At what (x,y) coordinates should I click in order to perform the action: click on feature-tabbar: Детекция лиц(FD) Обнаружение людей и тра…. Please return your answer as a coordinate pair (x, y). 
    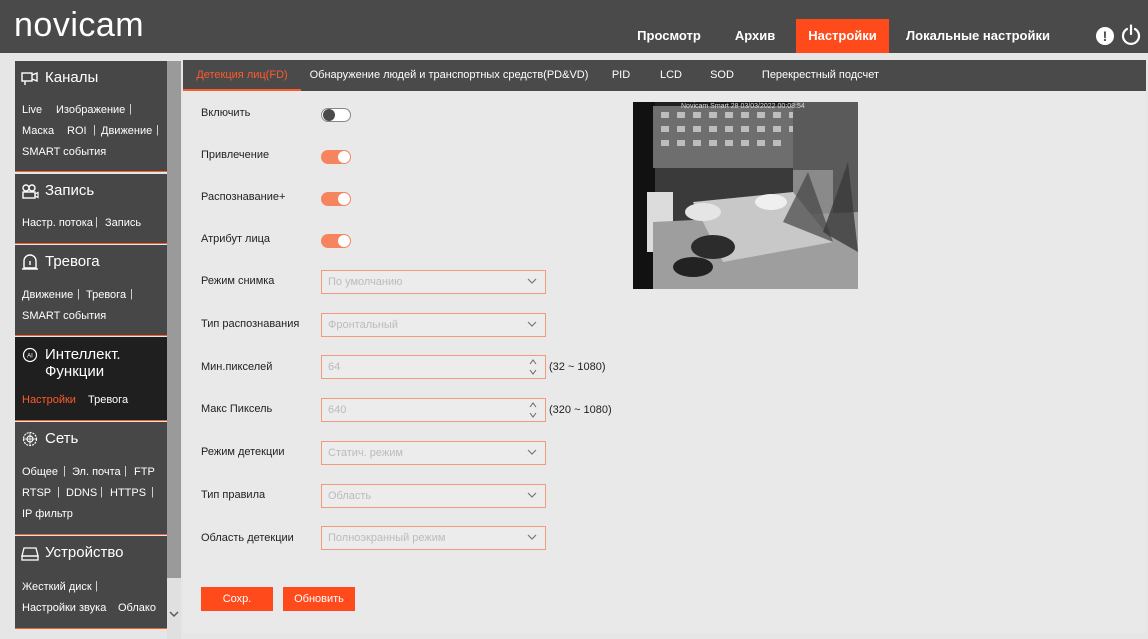
    Looking at the image, I should click on (664, 75).